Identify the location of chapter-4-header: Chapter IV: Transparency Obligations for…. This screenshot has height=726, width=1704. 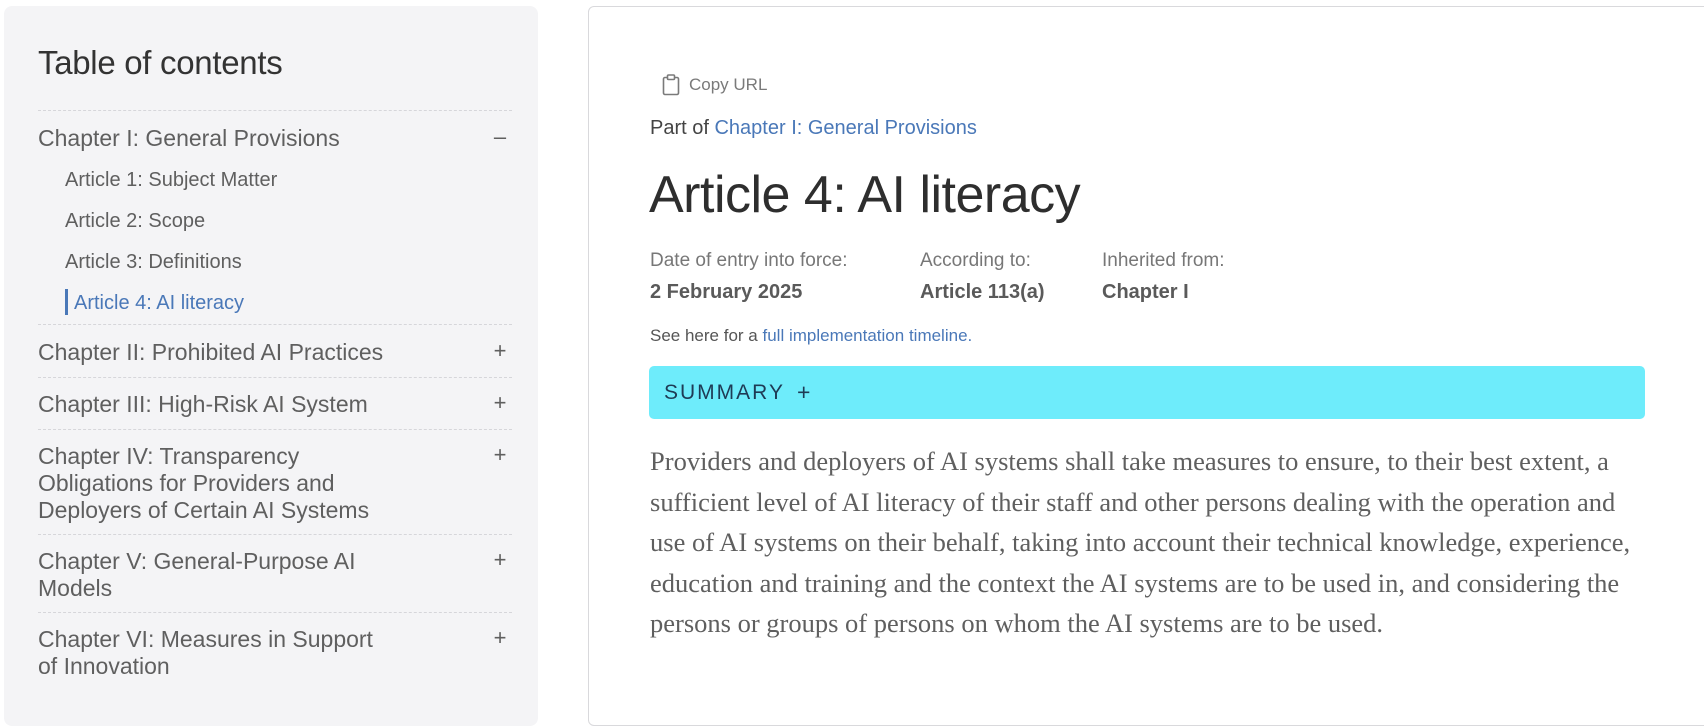
(275, 483).